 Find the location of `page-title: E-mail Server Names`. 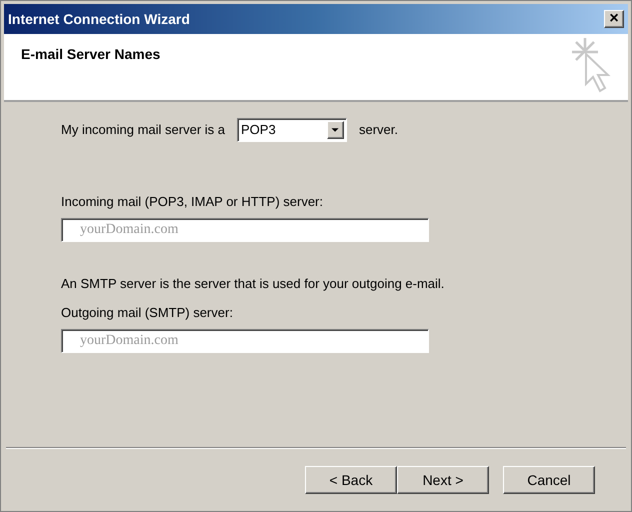

page-title: E-mail Server Names is located at coordinates (90, 54).